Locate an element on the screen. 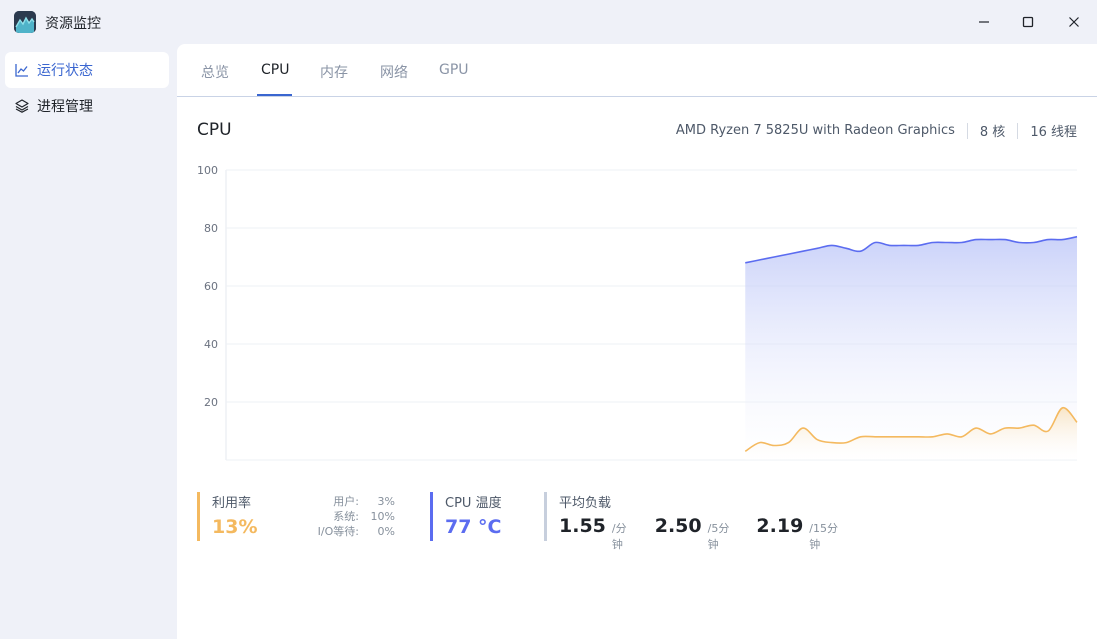  io-wait-label: I/O等待: is located at coordinates (338, 531).